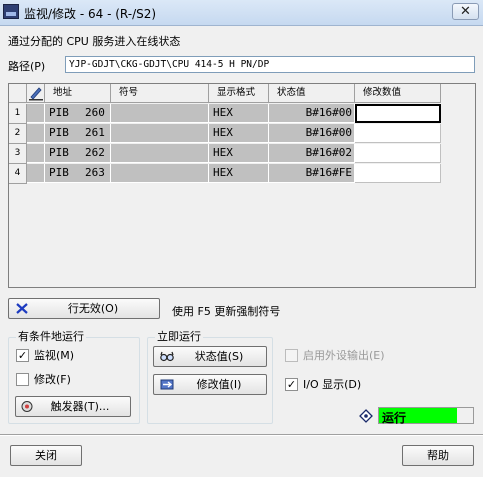  Describe the element at coordinates (95, 112) in the screenshot. I see `address-number: 260` at that location.